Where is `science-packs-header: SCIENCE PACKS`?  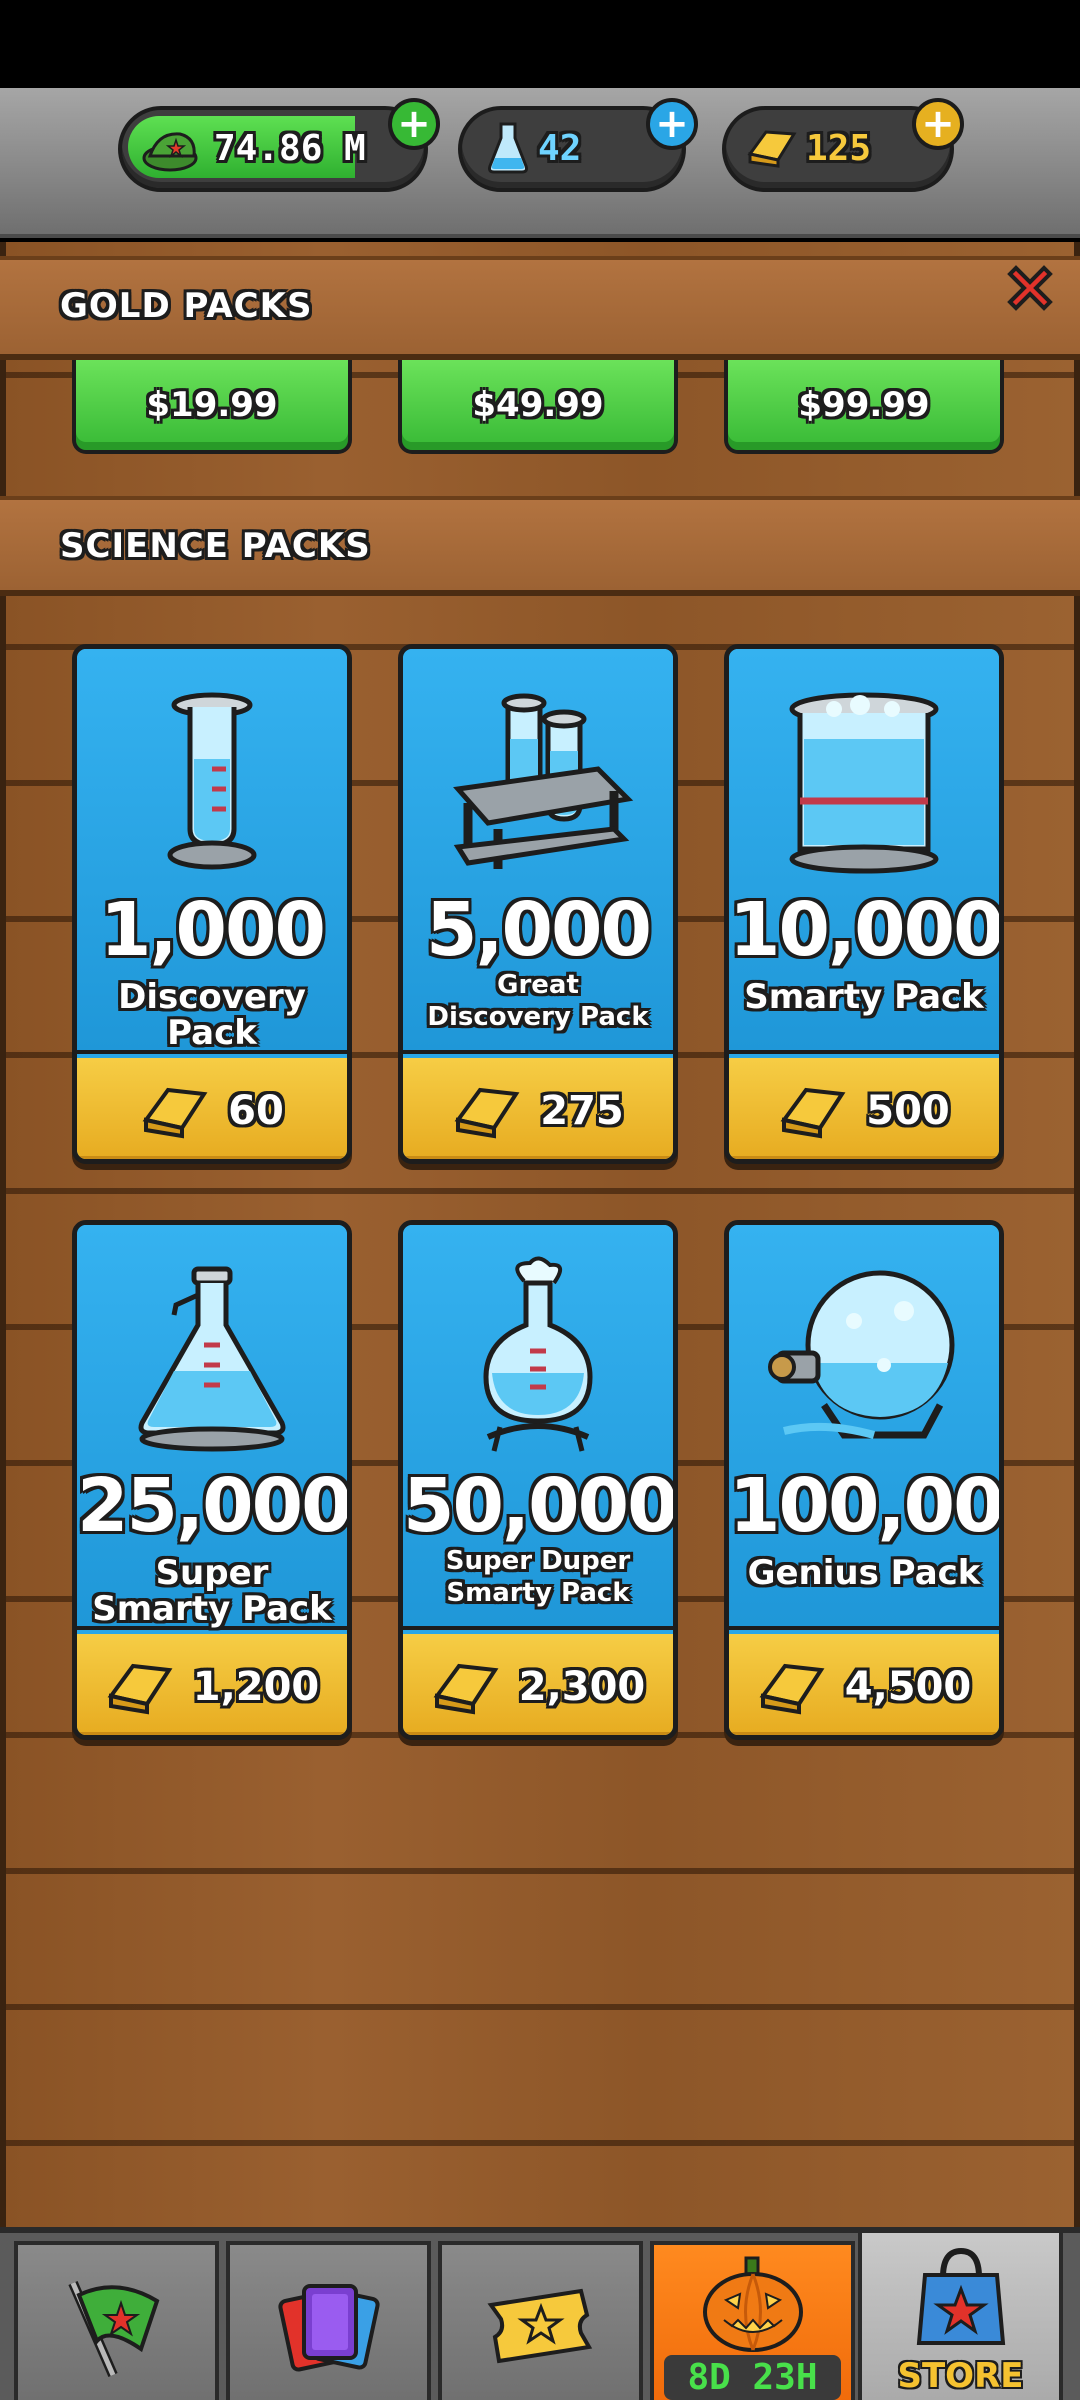
science-packs-header: SCIENCE PACKS is located at coordinates (540, 546).